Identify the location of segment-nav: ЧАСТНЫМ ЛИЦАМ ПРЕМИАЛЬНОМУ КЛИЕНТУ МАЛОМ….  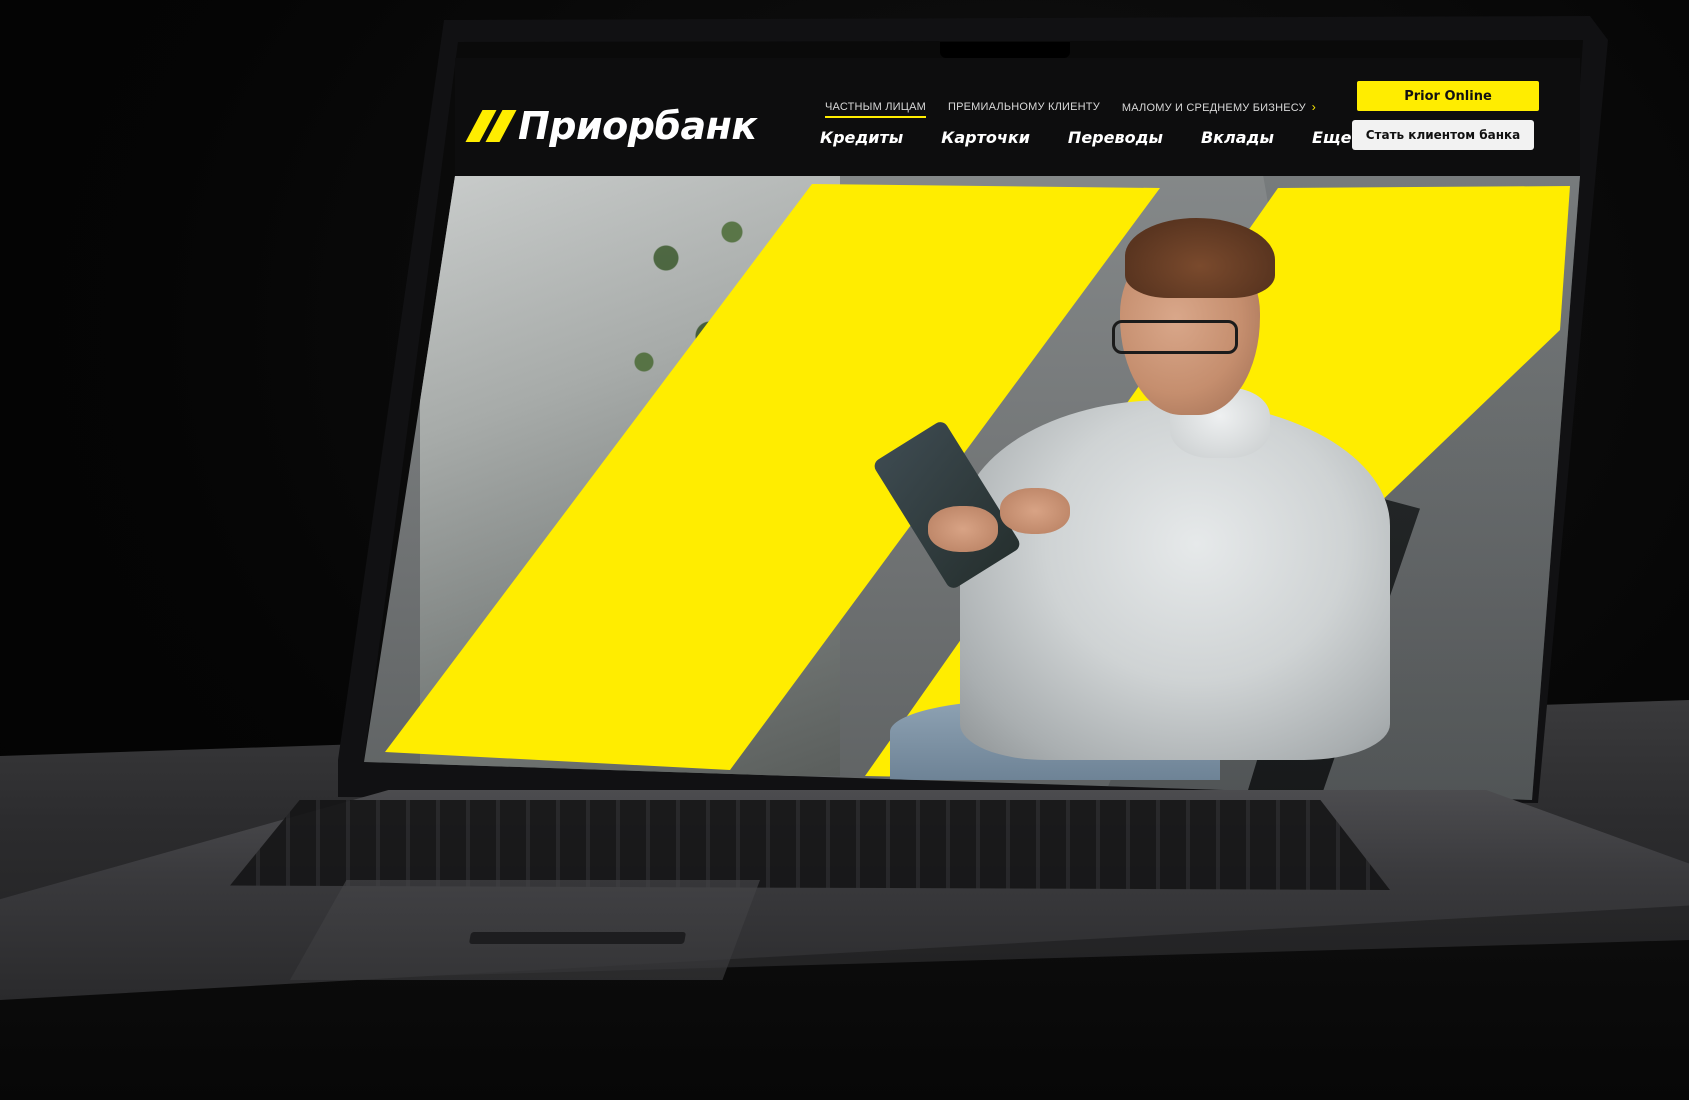
(1070, 109).